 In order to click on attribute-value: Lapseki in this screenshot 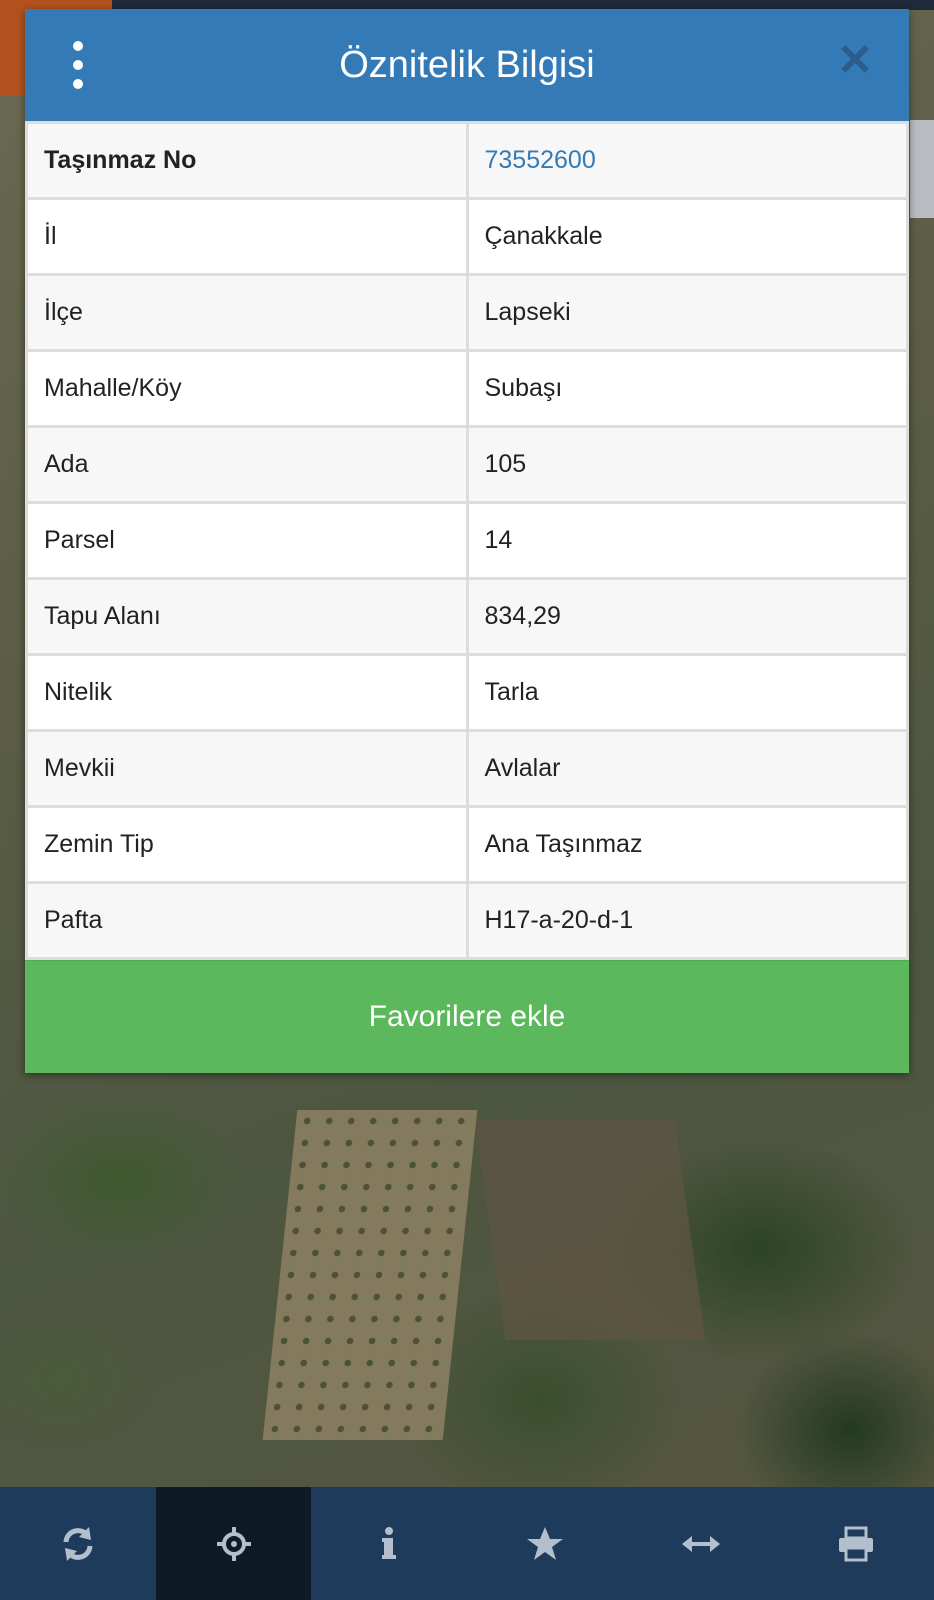, I will do `click(687, 312)`.